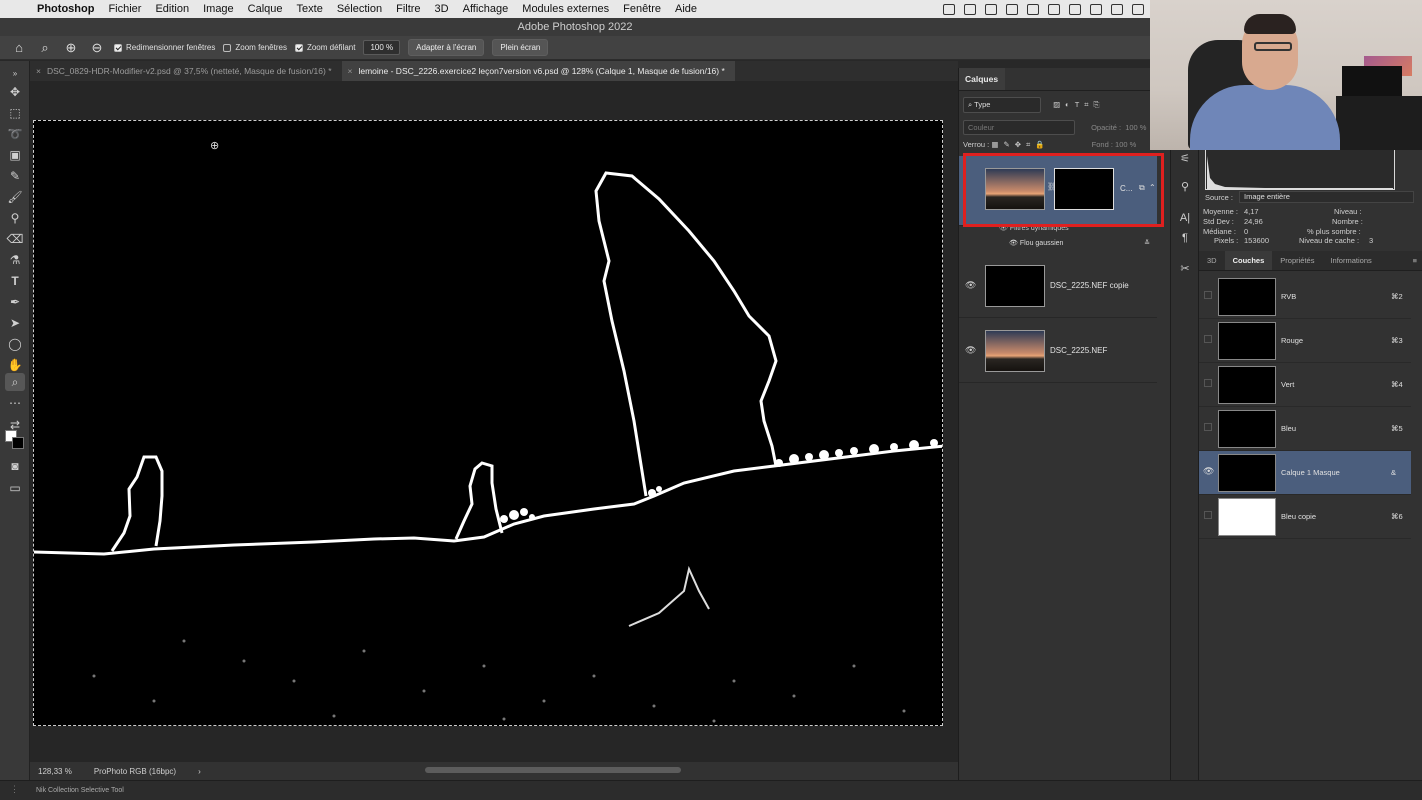 This screenshot has height=800, width=1422. Describe the element at coordinates (15, 176) in the screenshot. I see `eyedropper-tool-icon: ✎` at that location.